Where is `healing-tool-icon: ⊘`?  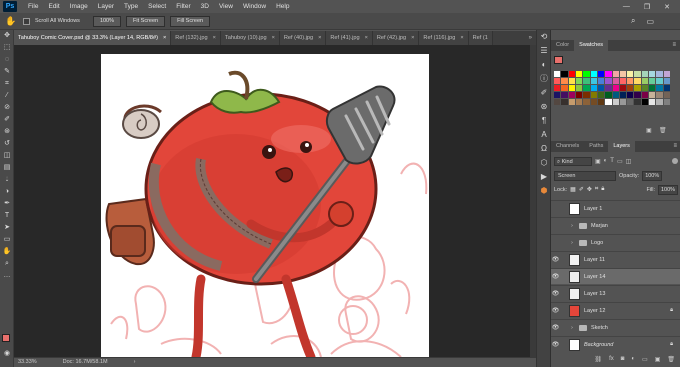 healing-tool-icon: ⊘ is located at coordinates (7, 108).